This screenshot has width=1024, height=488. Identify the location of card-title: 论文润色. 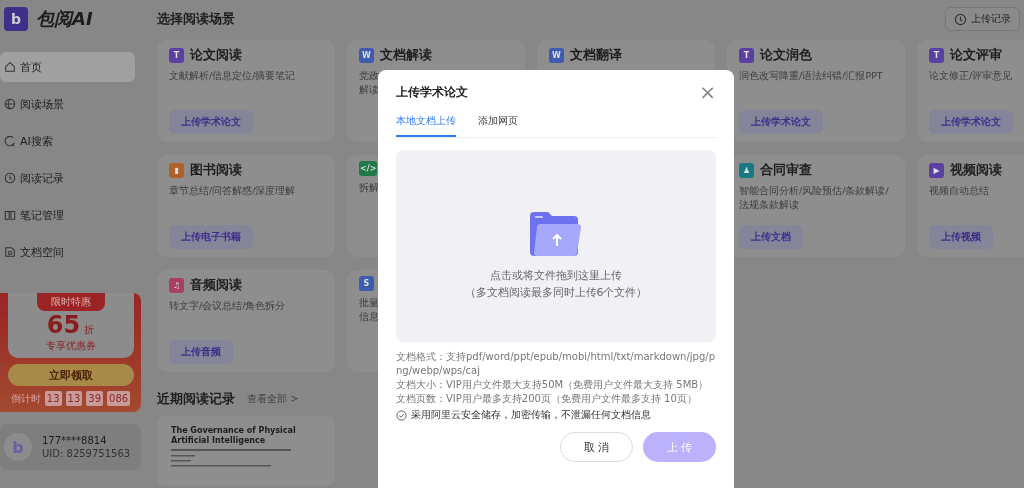
(786, 55).